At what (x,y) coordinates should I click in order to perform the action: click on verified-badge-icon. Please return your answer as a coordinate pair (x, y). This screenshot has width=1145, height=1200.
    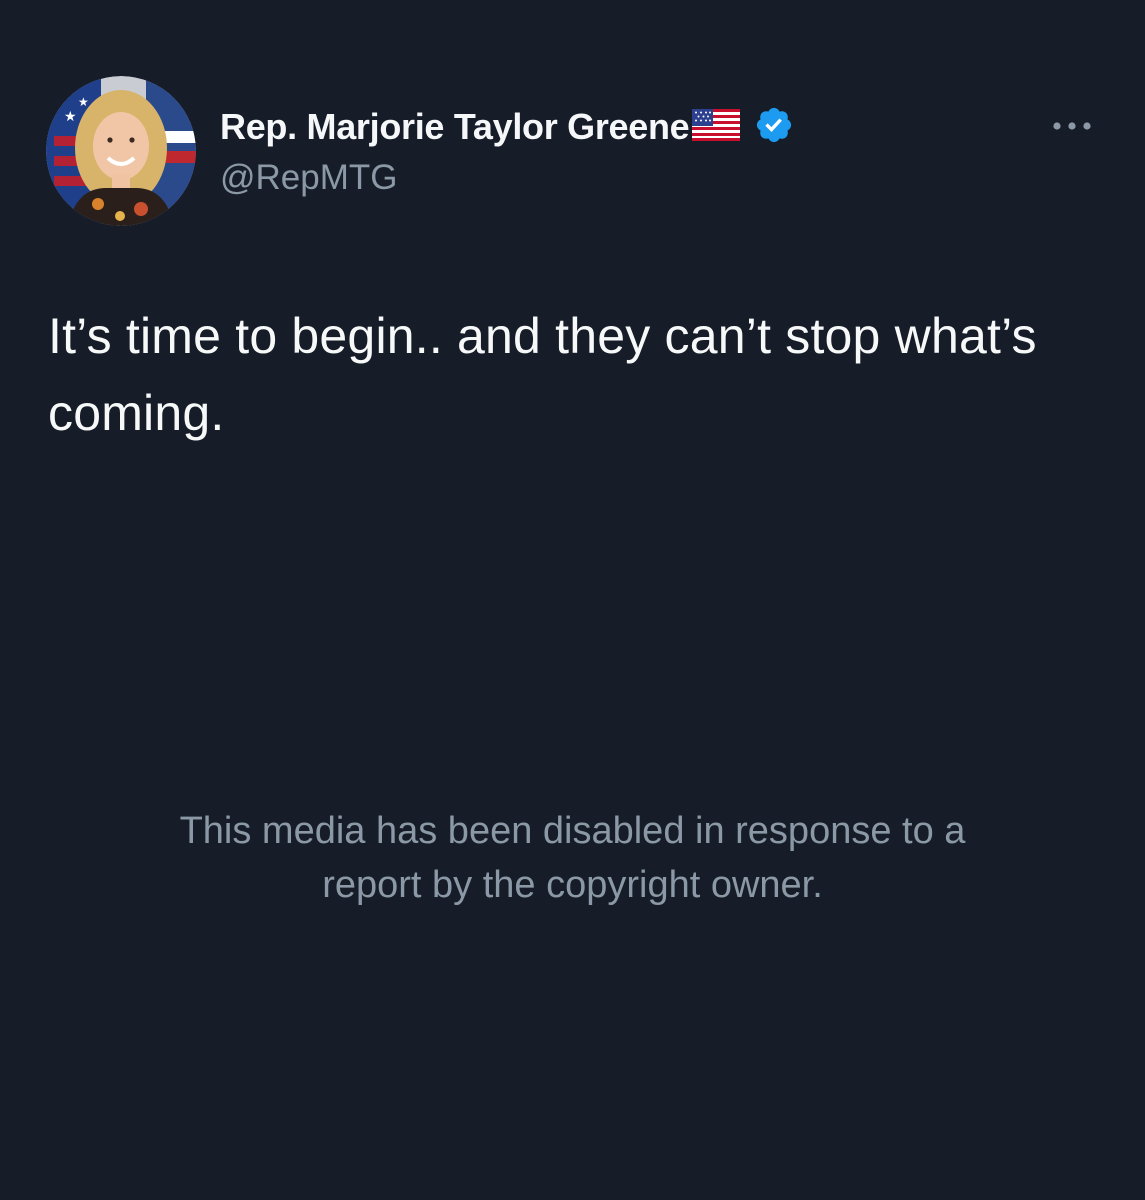
    Looking at the image, I should click on (774, 127).